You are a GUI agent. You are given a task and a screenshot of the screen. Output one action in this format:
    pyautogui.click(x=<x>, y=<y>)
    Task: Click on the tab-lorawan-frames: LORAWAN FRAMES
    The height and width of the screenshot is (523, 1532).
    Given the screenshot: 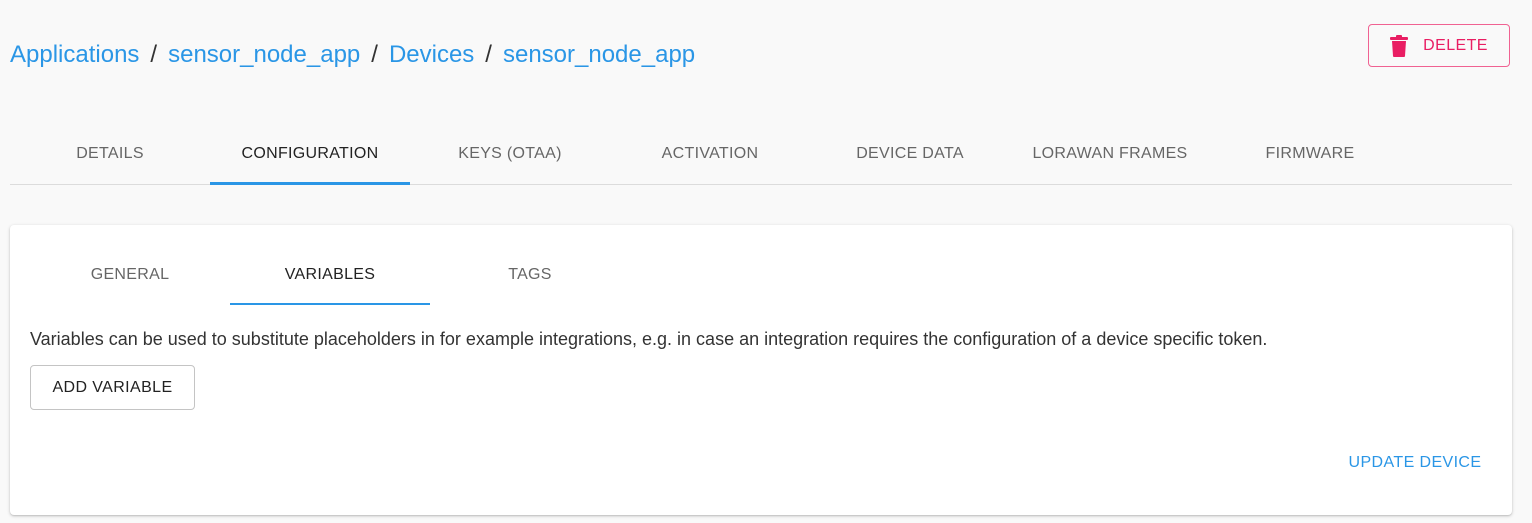 What is the action you would take?
    pyautogui.click(x=1110, y=154)
    